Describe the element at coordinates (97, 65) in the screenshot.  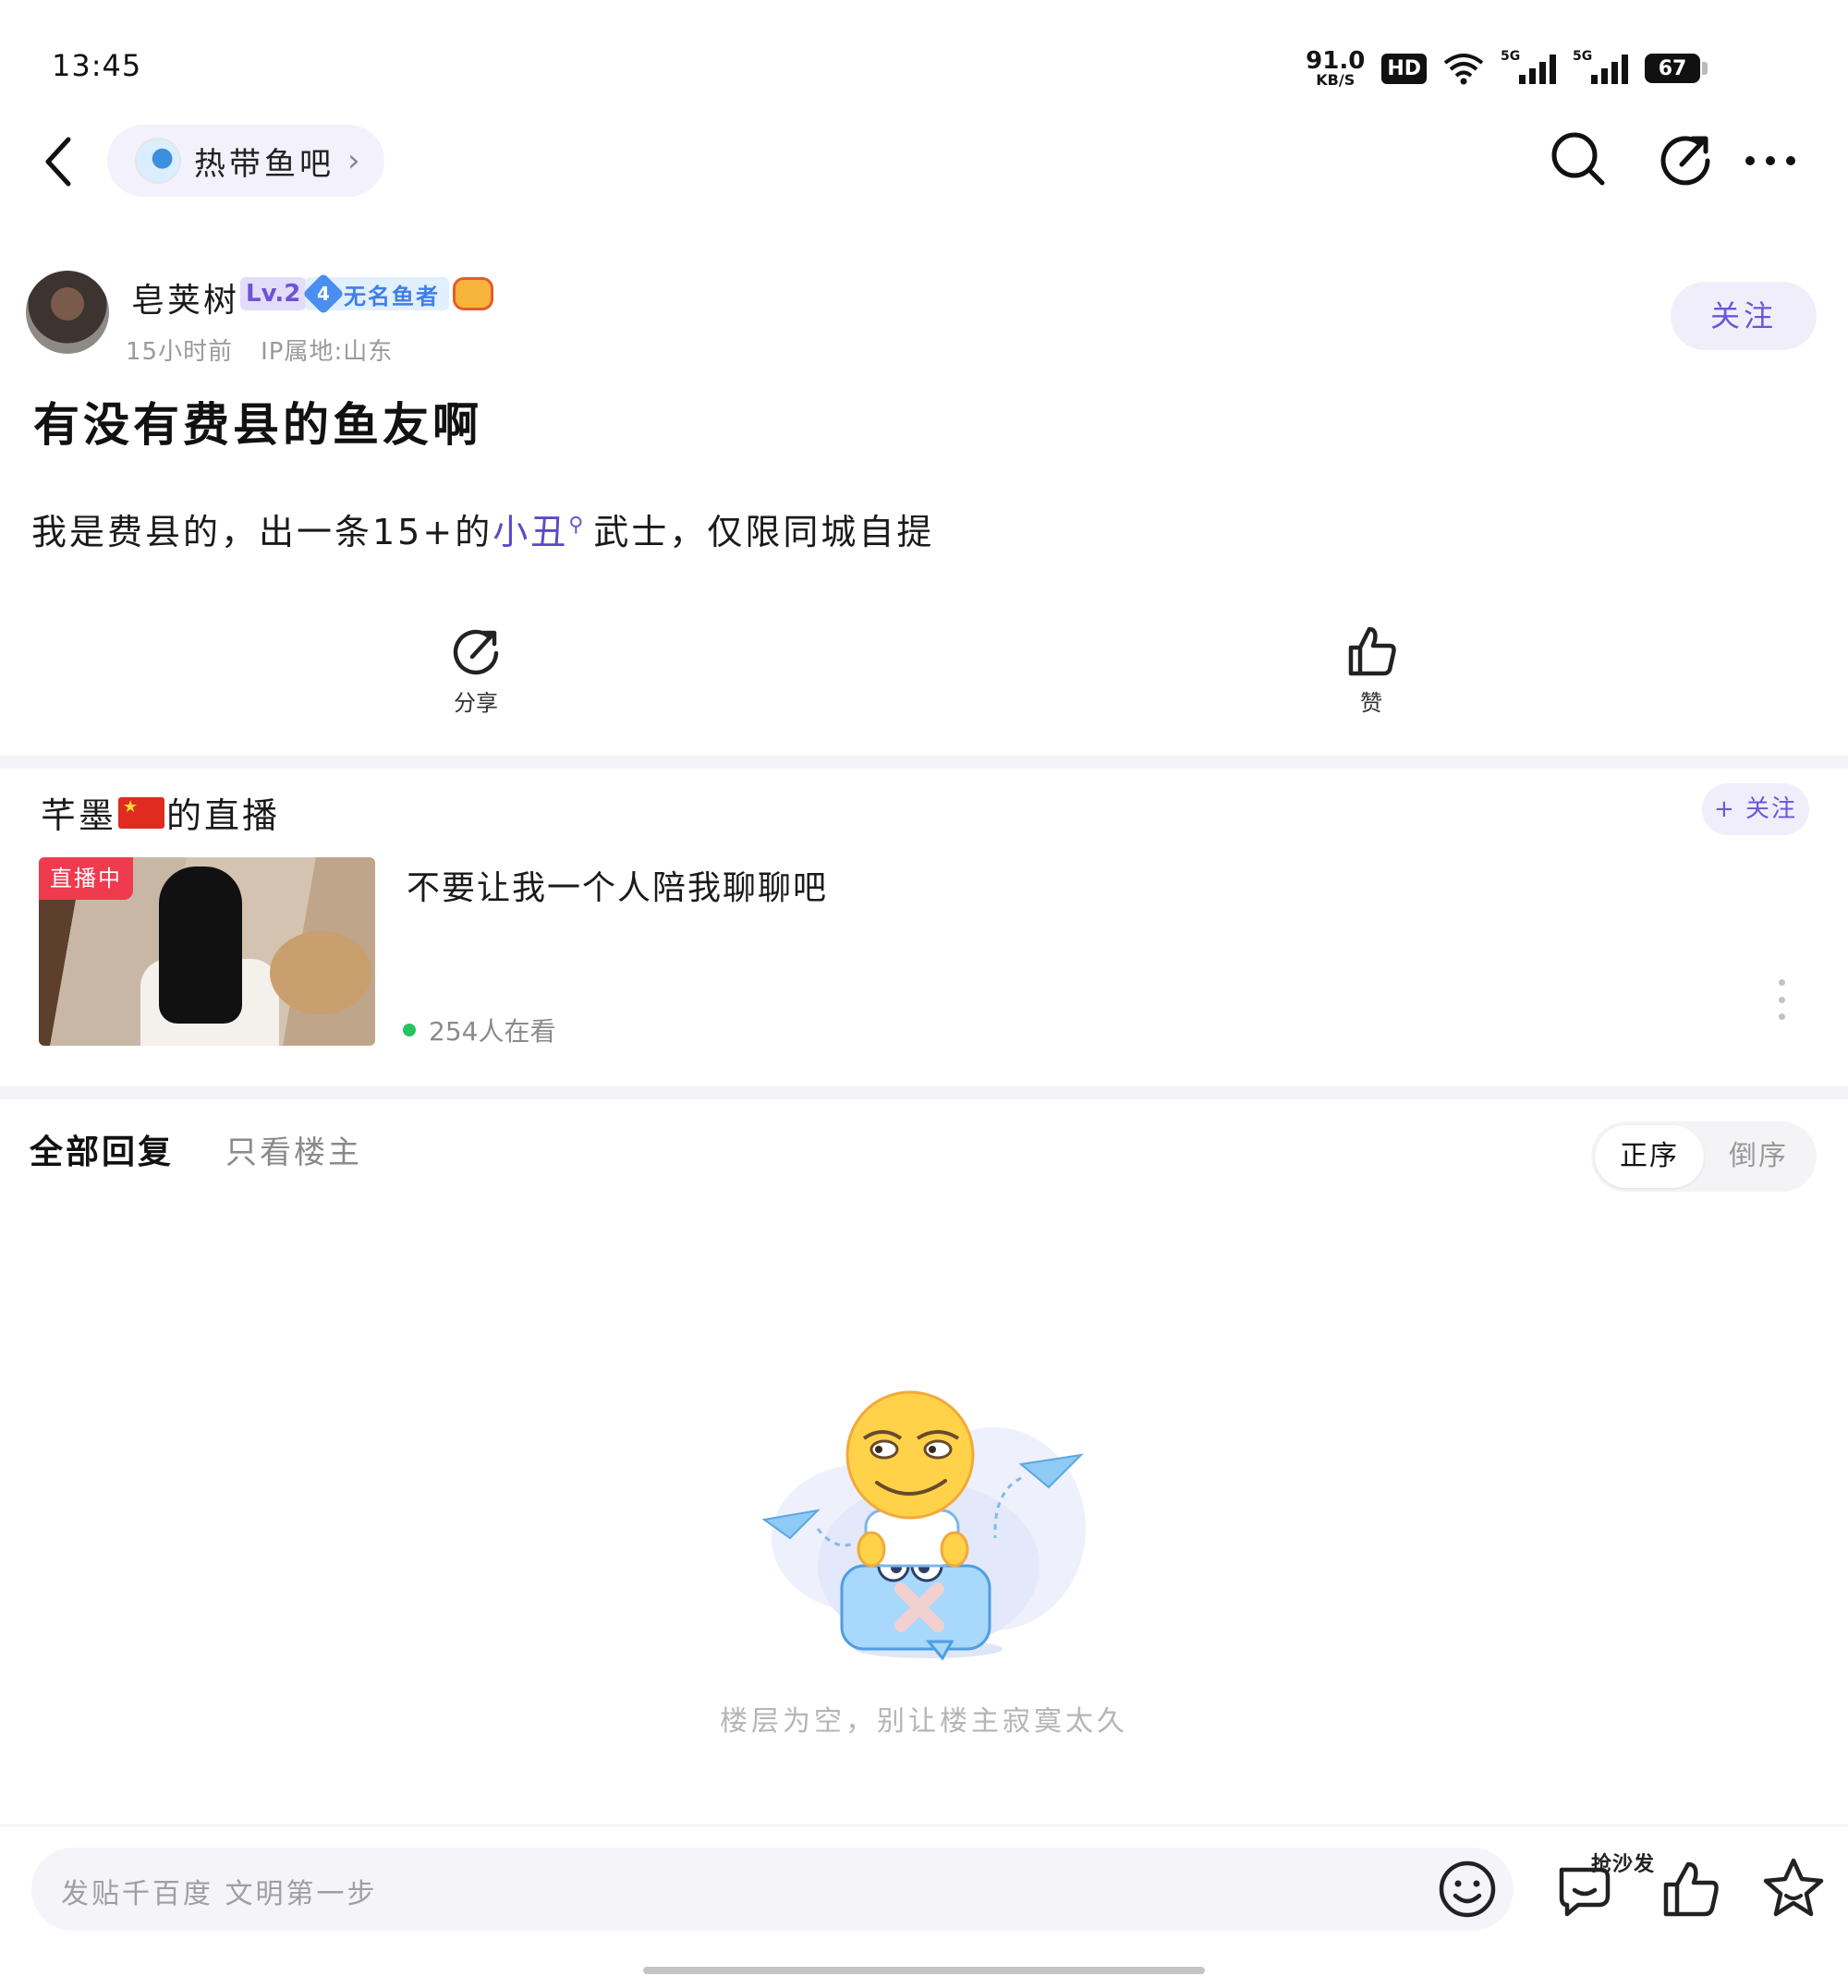
I see `status-time: 13:45` at that location.